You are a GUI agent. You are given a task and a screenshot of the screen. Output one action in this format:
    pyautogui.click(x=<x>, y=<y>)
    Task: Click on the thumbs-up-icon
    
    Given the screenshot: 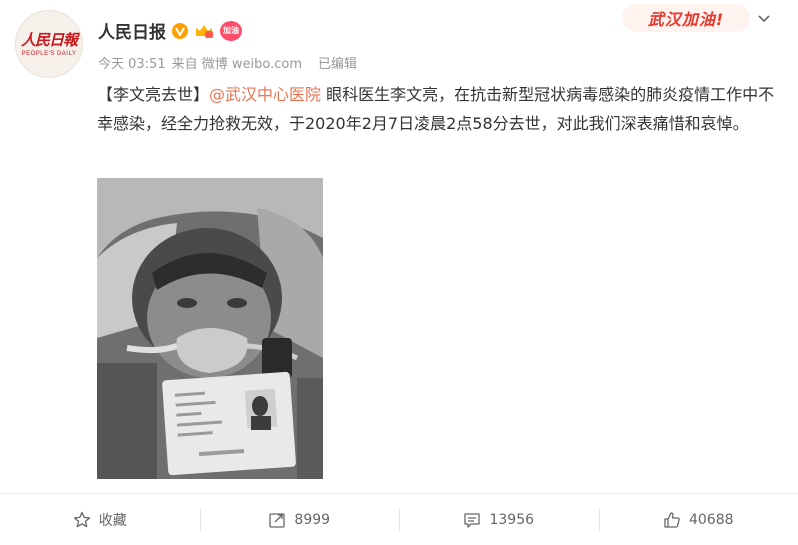 What is the action you would take?
    pyautogui.click(x=672, y=519)
    